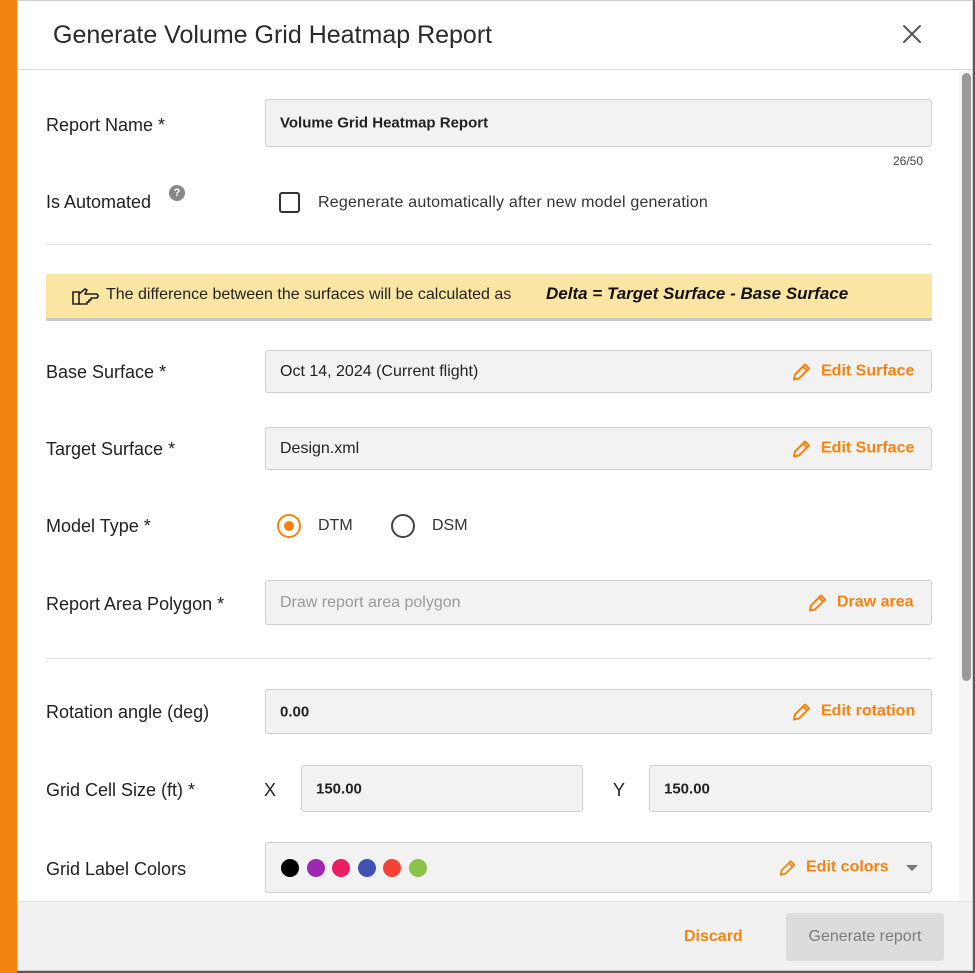  Describe the element at coordinates (106, 125) in the screenshot. I see `report-name-label: Report Name *` at that location.